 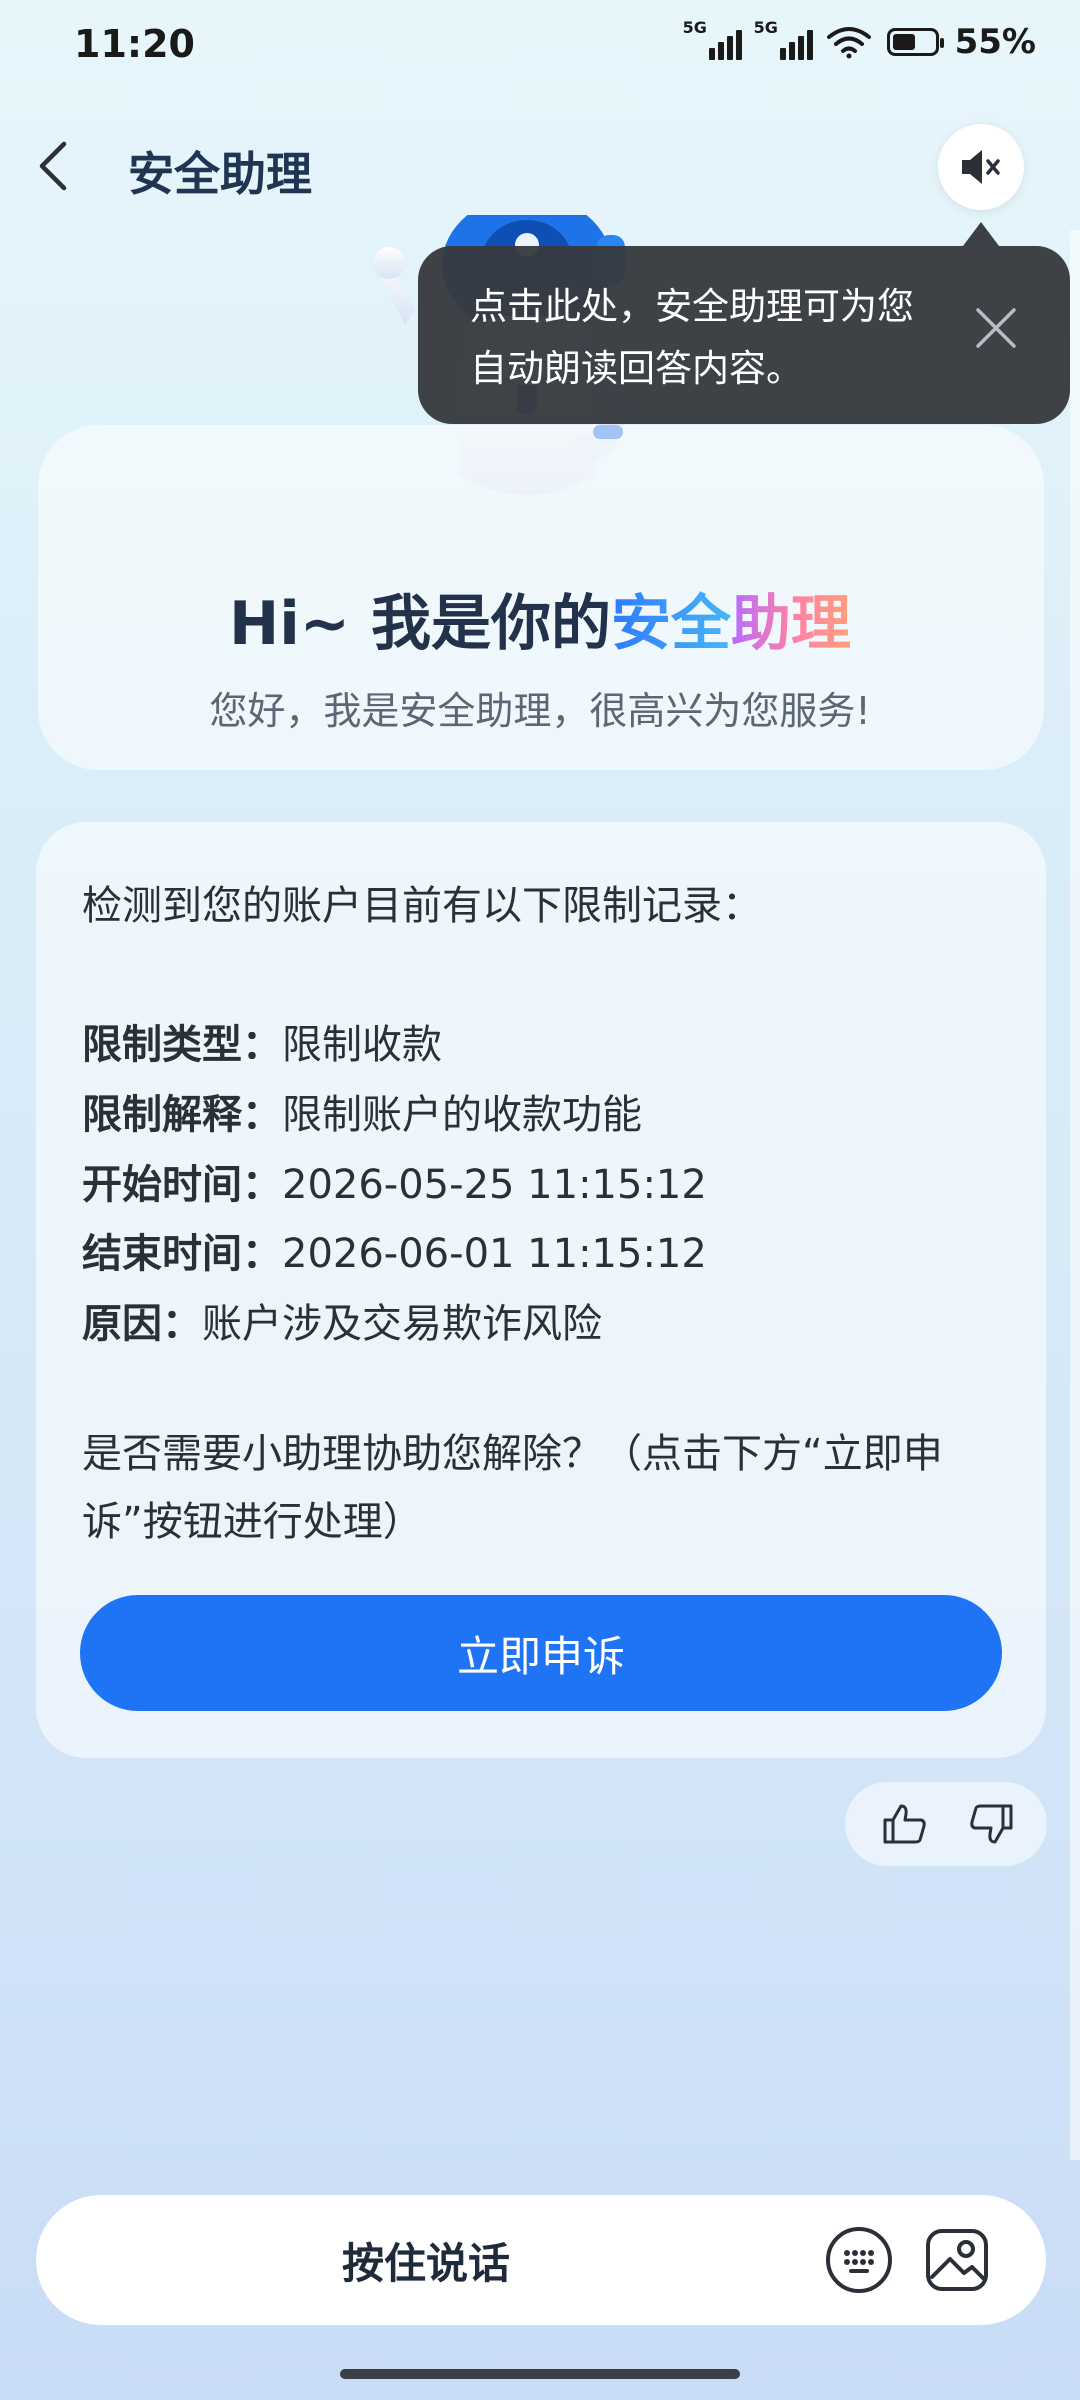 I want to click on message-intro: 检测到您的账户目前有以下限制记录：, so click(x=422, y=906).